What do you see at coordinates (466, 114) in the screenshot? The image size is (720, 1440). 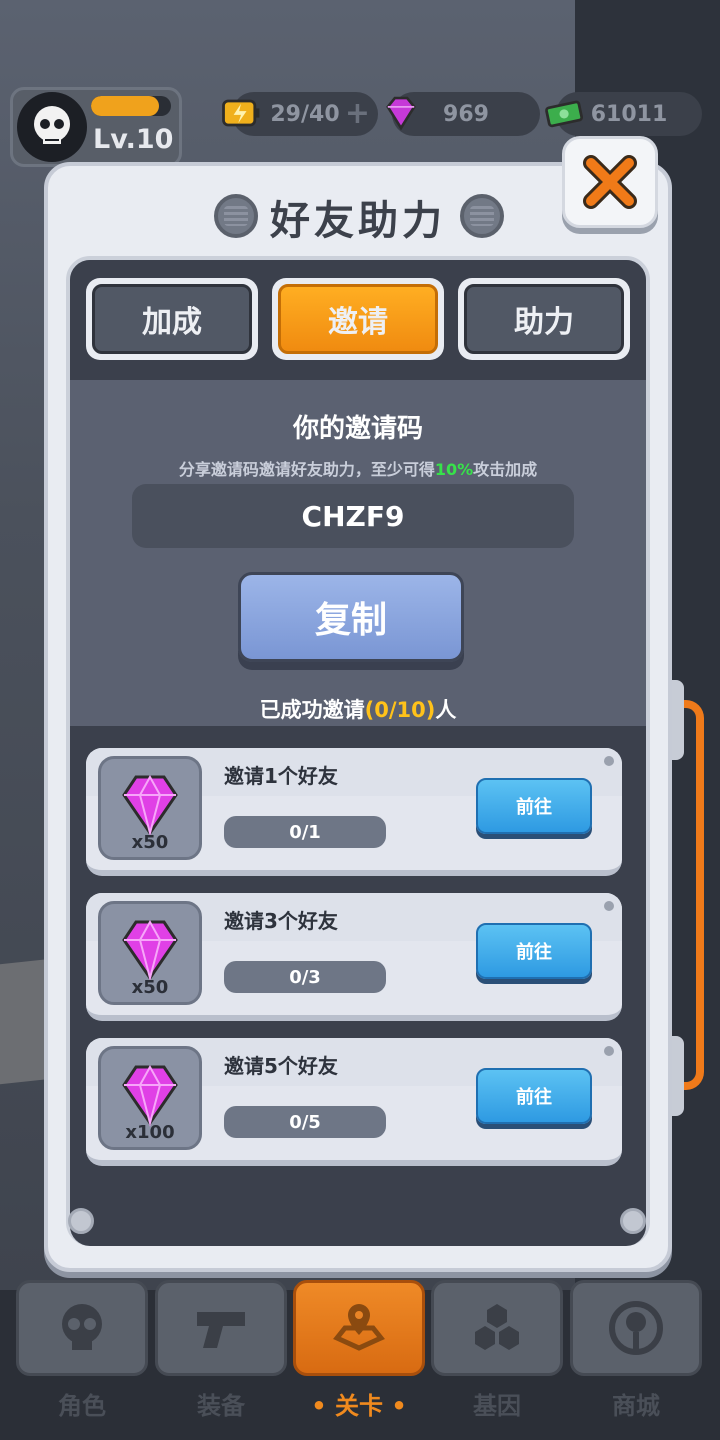 I see `gem-value: 969` at bounding box center [466, 114].